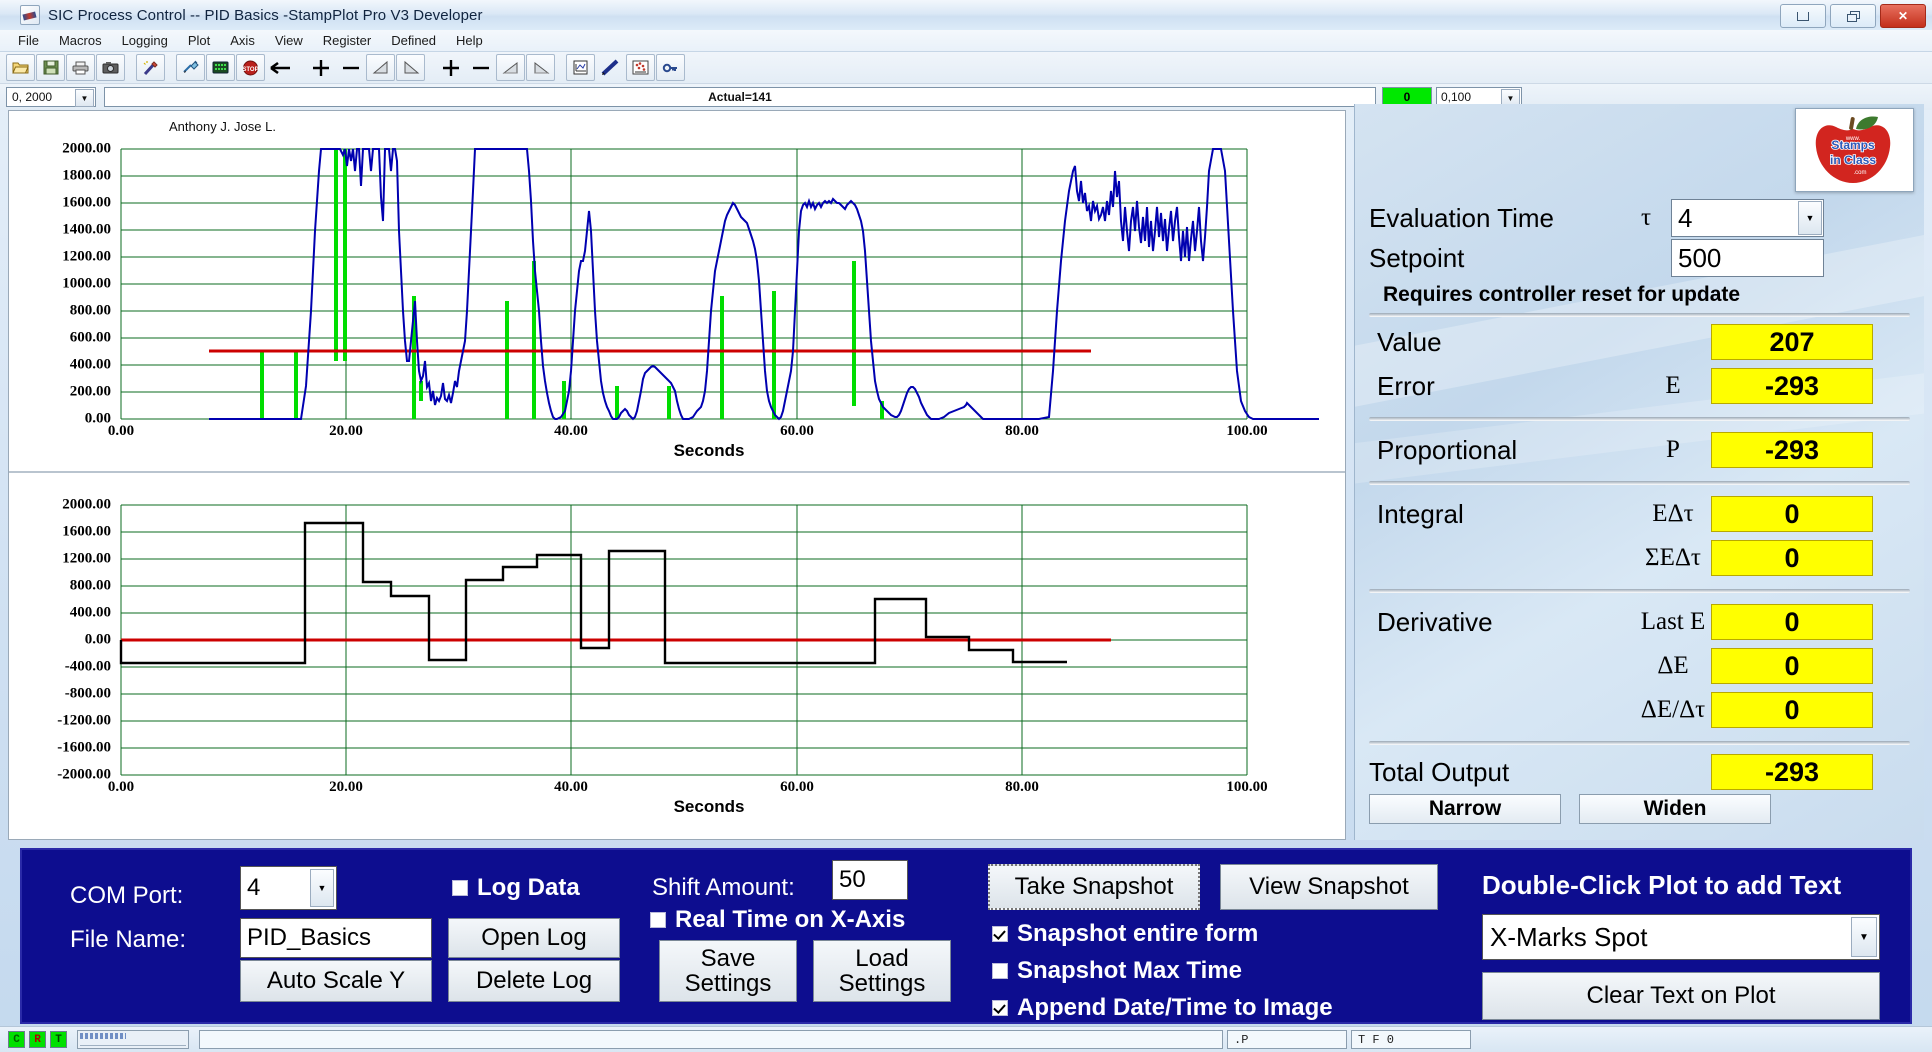 The height and width of the screenshot is (1052, 1932). What do you see at coordinates (870, 880) in the screenshot?
I see `shift-amount-input: 50` at bounding box center [870, 880].